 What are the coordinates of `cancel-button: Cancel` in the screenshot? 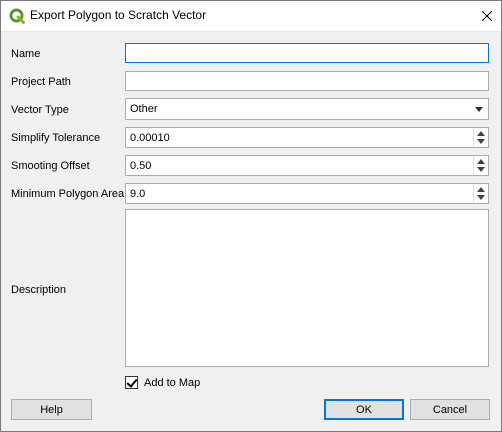 It's located at (450, 409).